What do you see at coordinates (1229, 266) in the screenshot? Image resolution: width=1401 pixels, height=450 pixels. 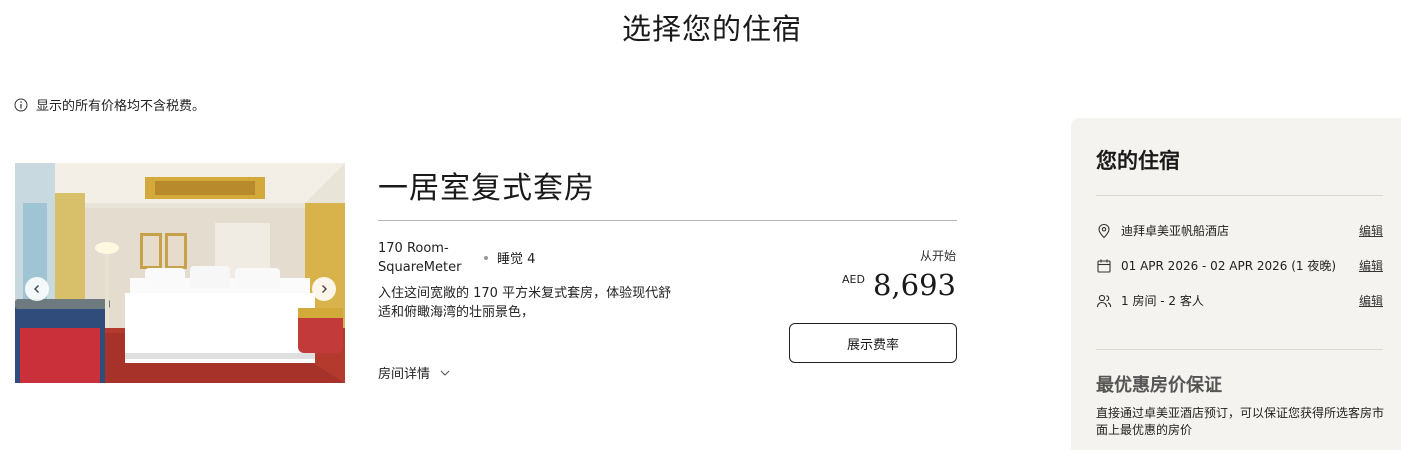 I see `stay-dates: 01 APR 2026 - 02 APR 2026 (1 夜晚)` at bounding box center [1229, 266].